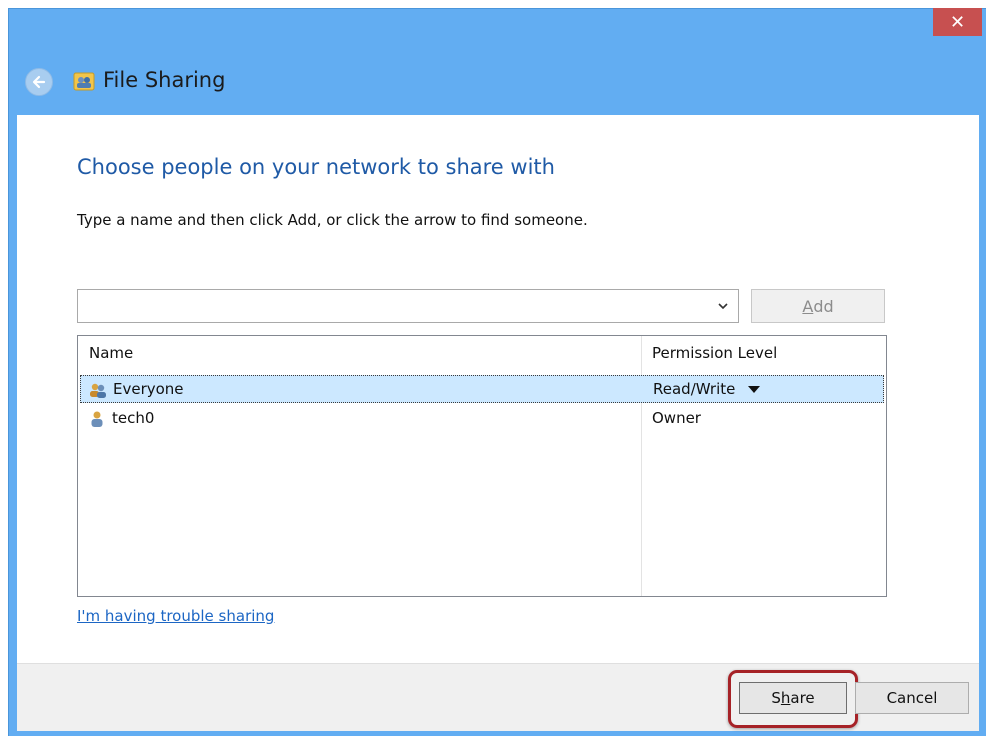  Describe the element at coordinates (392, 306) in the screenshot. I see `name-input` at that location.